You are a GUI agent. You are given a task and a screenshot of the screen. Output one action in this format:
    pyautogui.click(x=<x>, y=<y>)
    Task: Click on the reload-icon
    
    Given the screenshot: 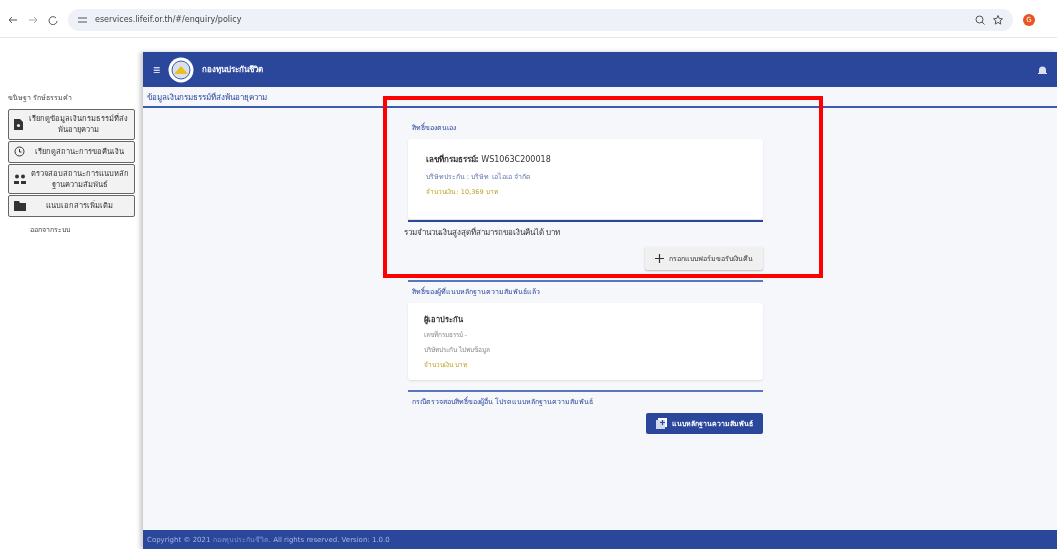 What is the action you would take?
    pyautogui.click(x=53, y=19)
    